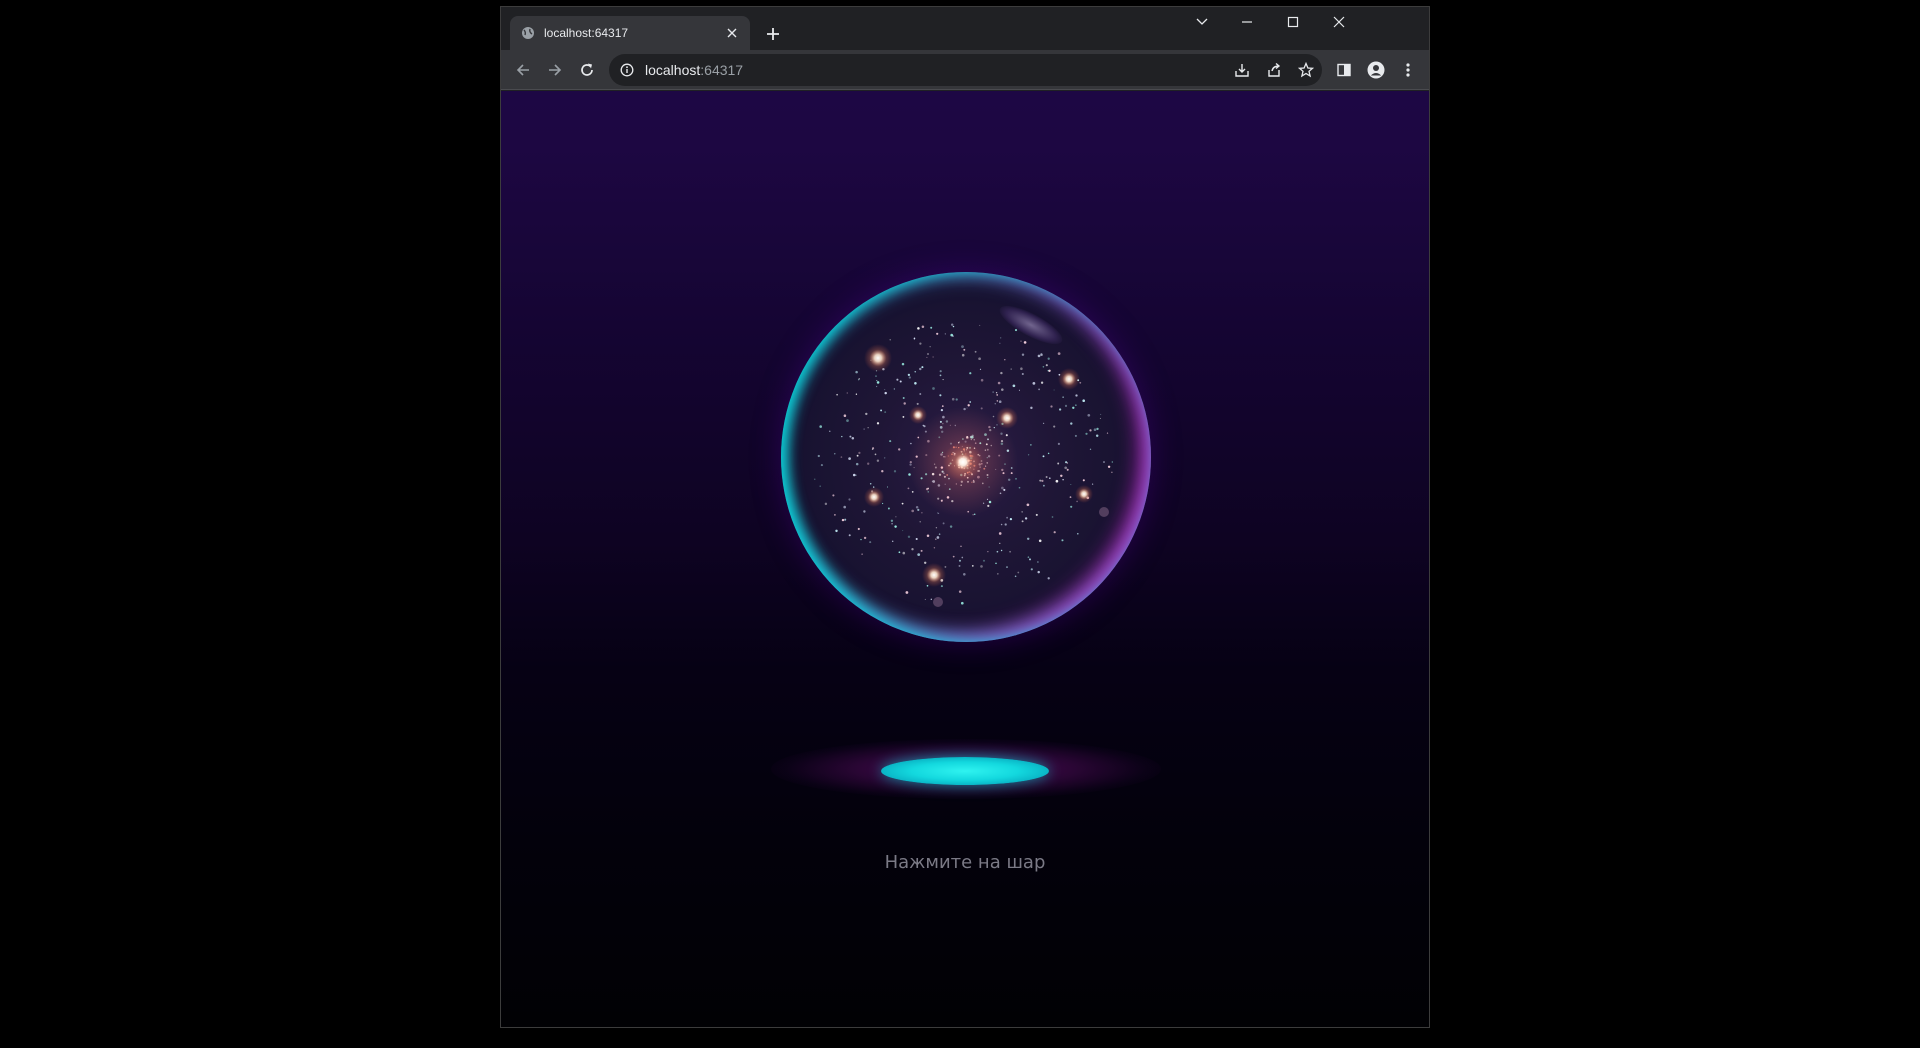  Describe the element at coordinates (1306, 70) in the screenshot. I see `bookmark-button` at that location.